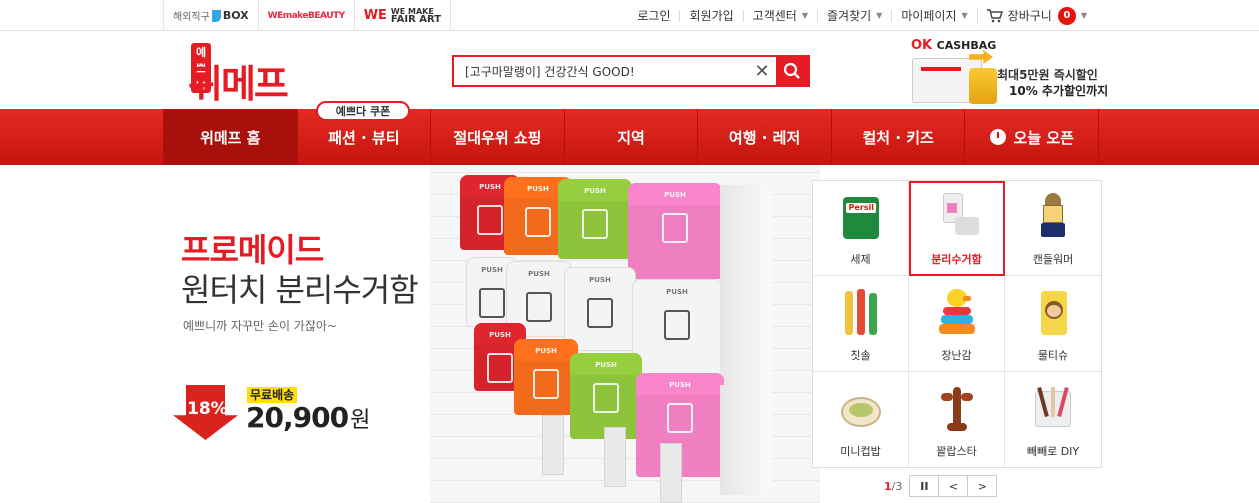  I want to click on nav-today-open: 오늘 오픈, so click(1032, 137).